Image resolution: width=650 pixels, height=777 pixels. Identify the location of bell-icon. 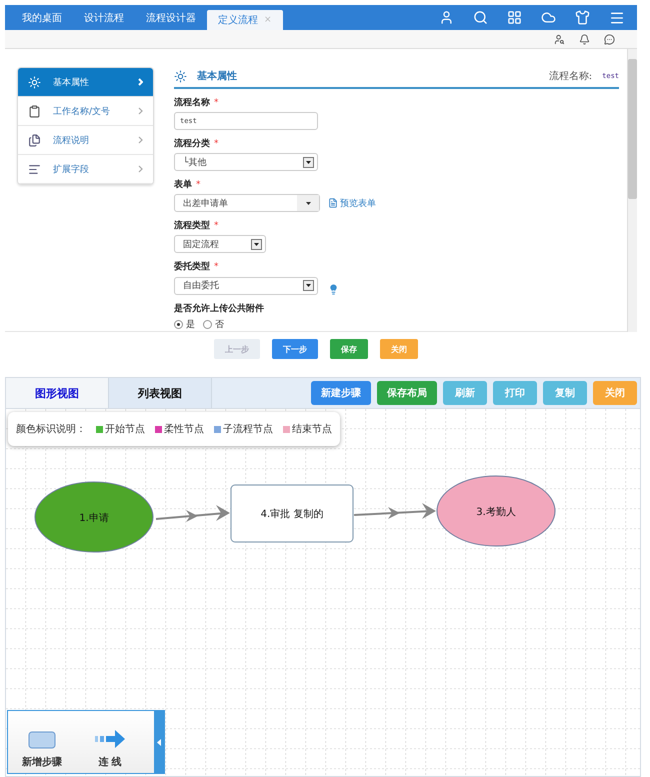
(584, 39).